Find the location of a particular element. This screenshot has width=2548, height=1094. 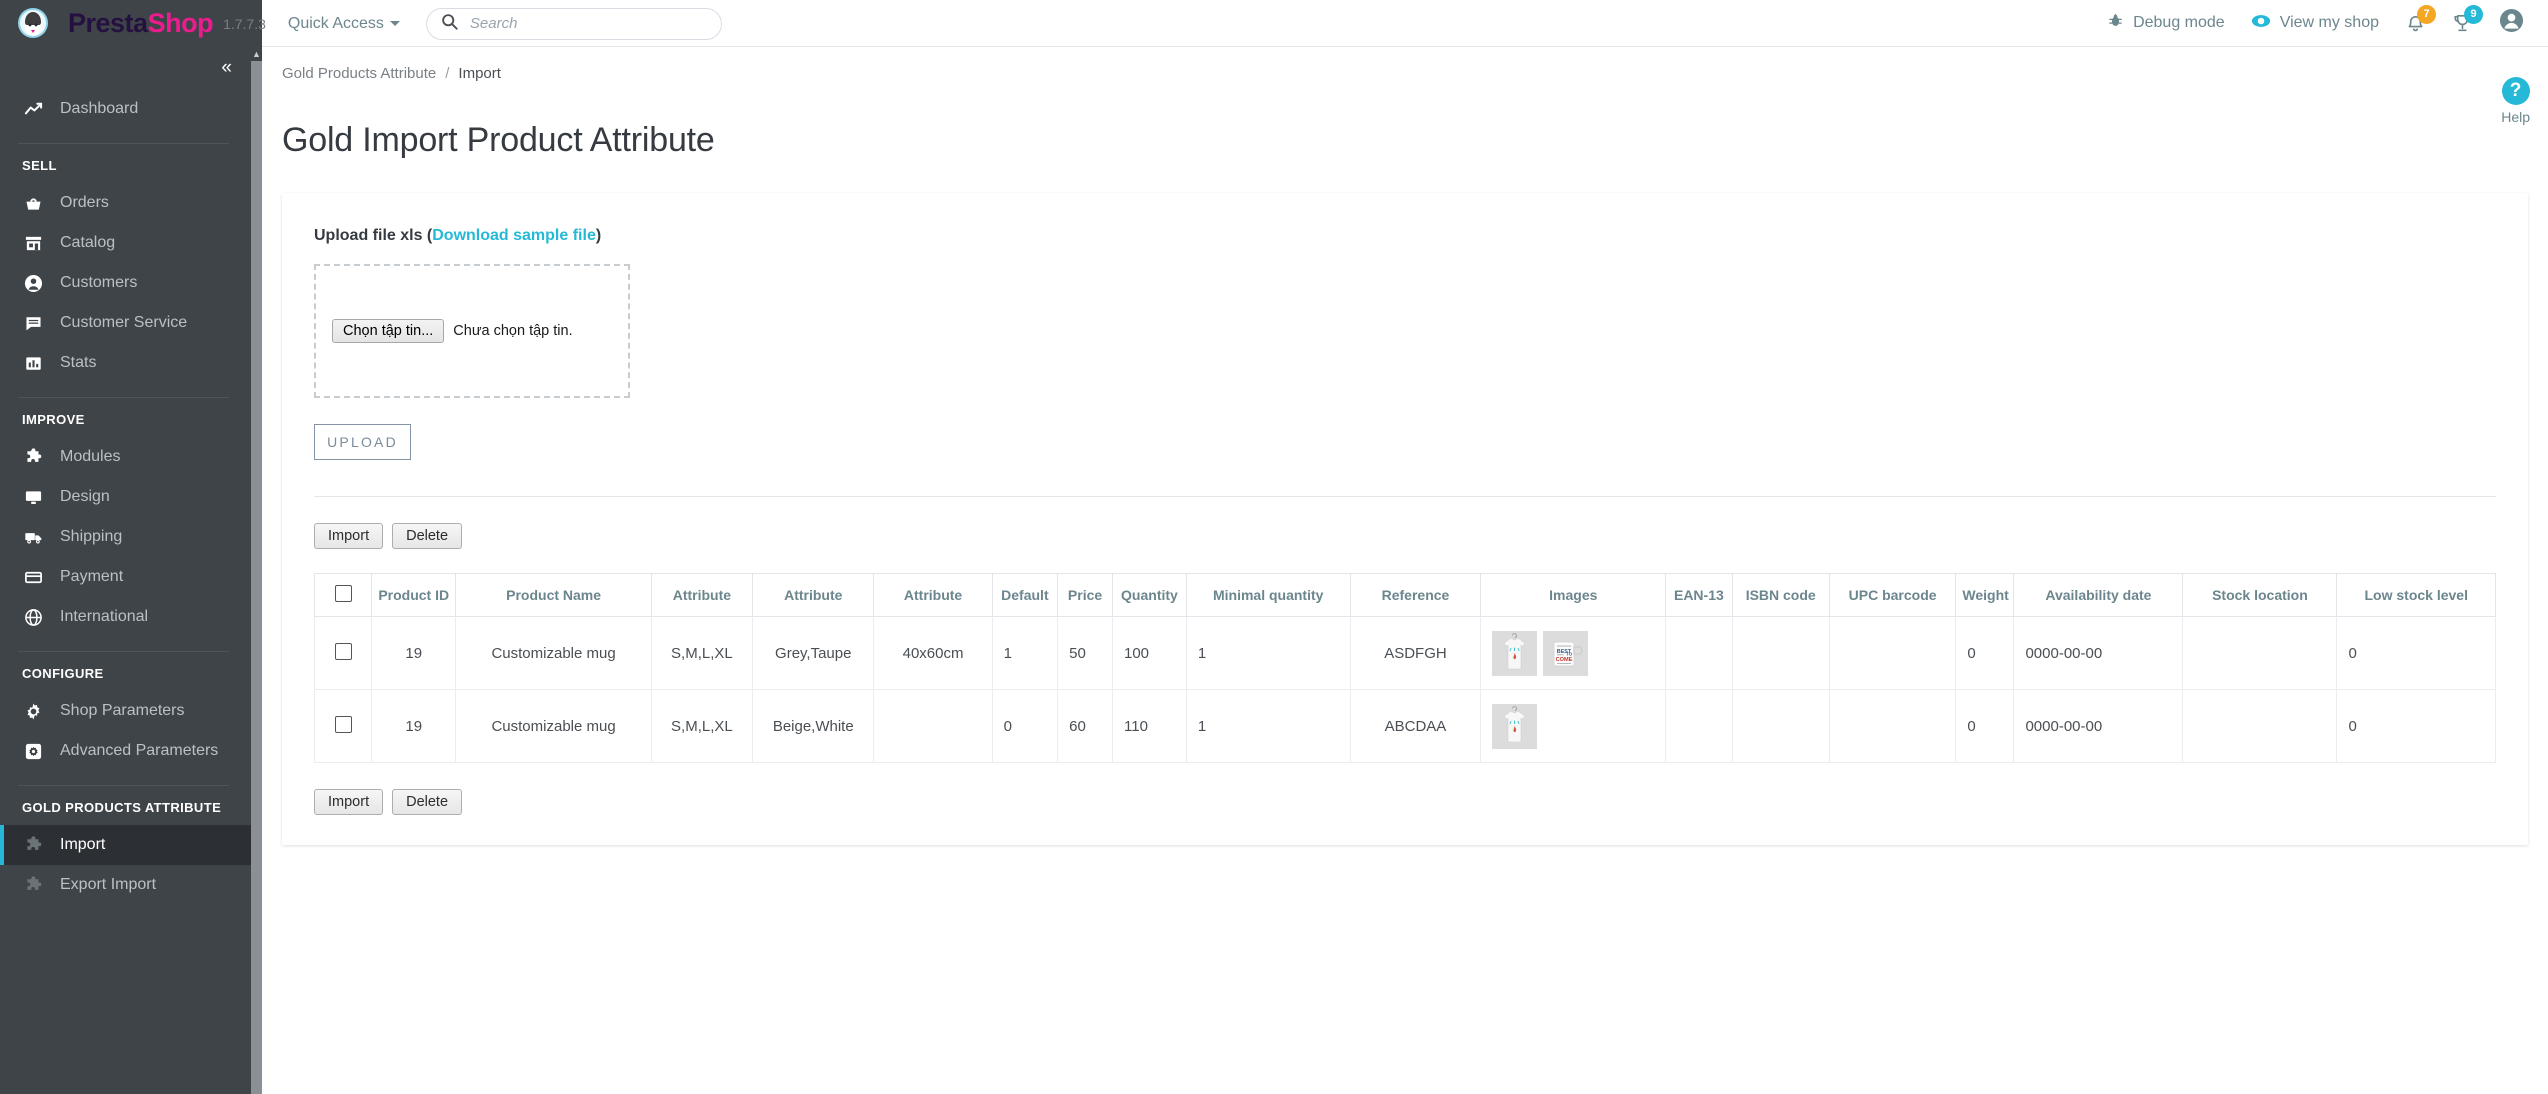

cell-product-name: Customizable mug is located at coordinates (553, 726).